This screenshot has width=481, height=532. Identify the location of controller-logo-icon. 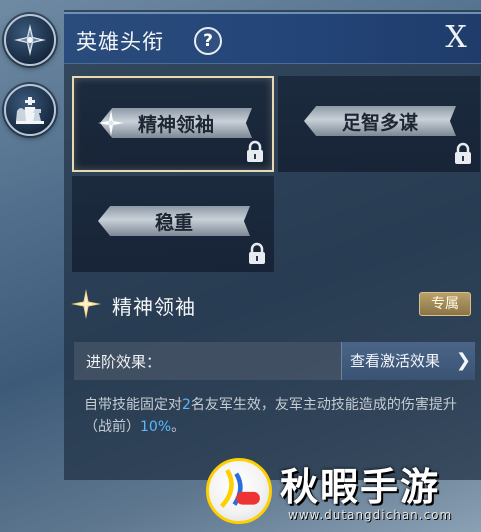
(239, 488).